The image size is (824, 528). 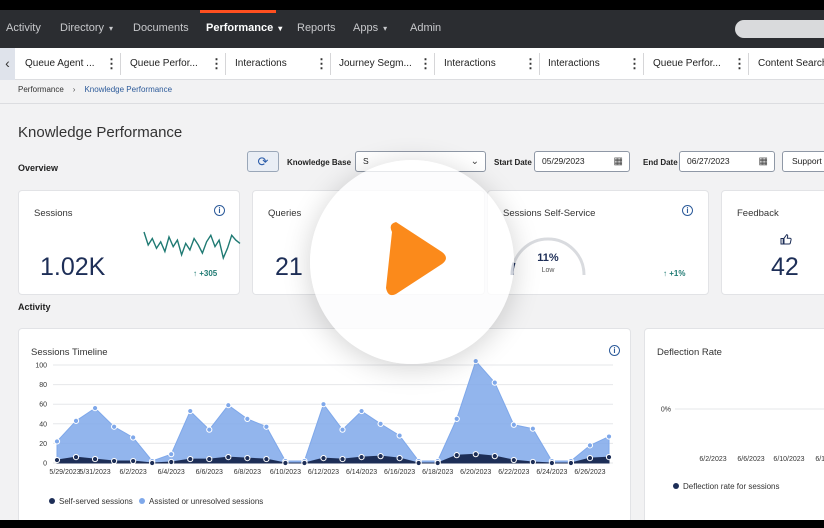 What do you see at coordinates (316, 28) in the screenshot?
I see `nav-reports: Reports` at bounding box center [316, 28].